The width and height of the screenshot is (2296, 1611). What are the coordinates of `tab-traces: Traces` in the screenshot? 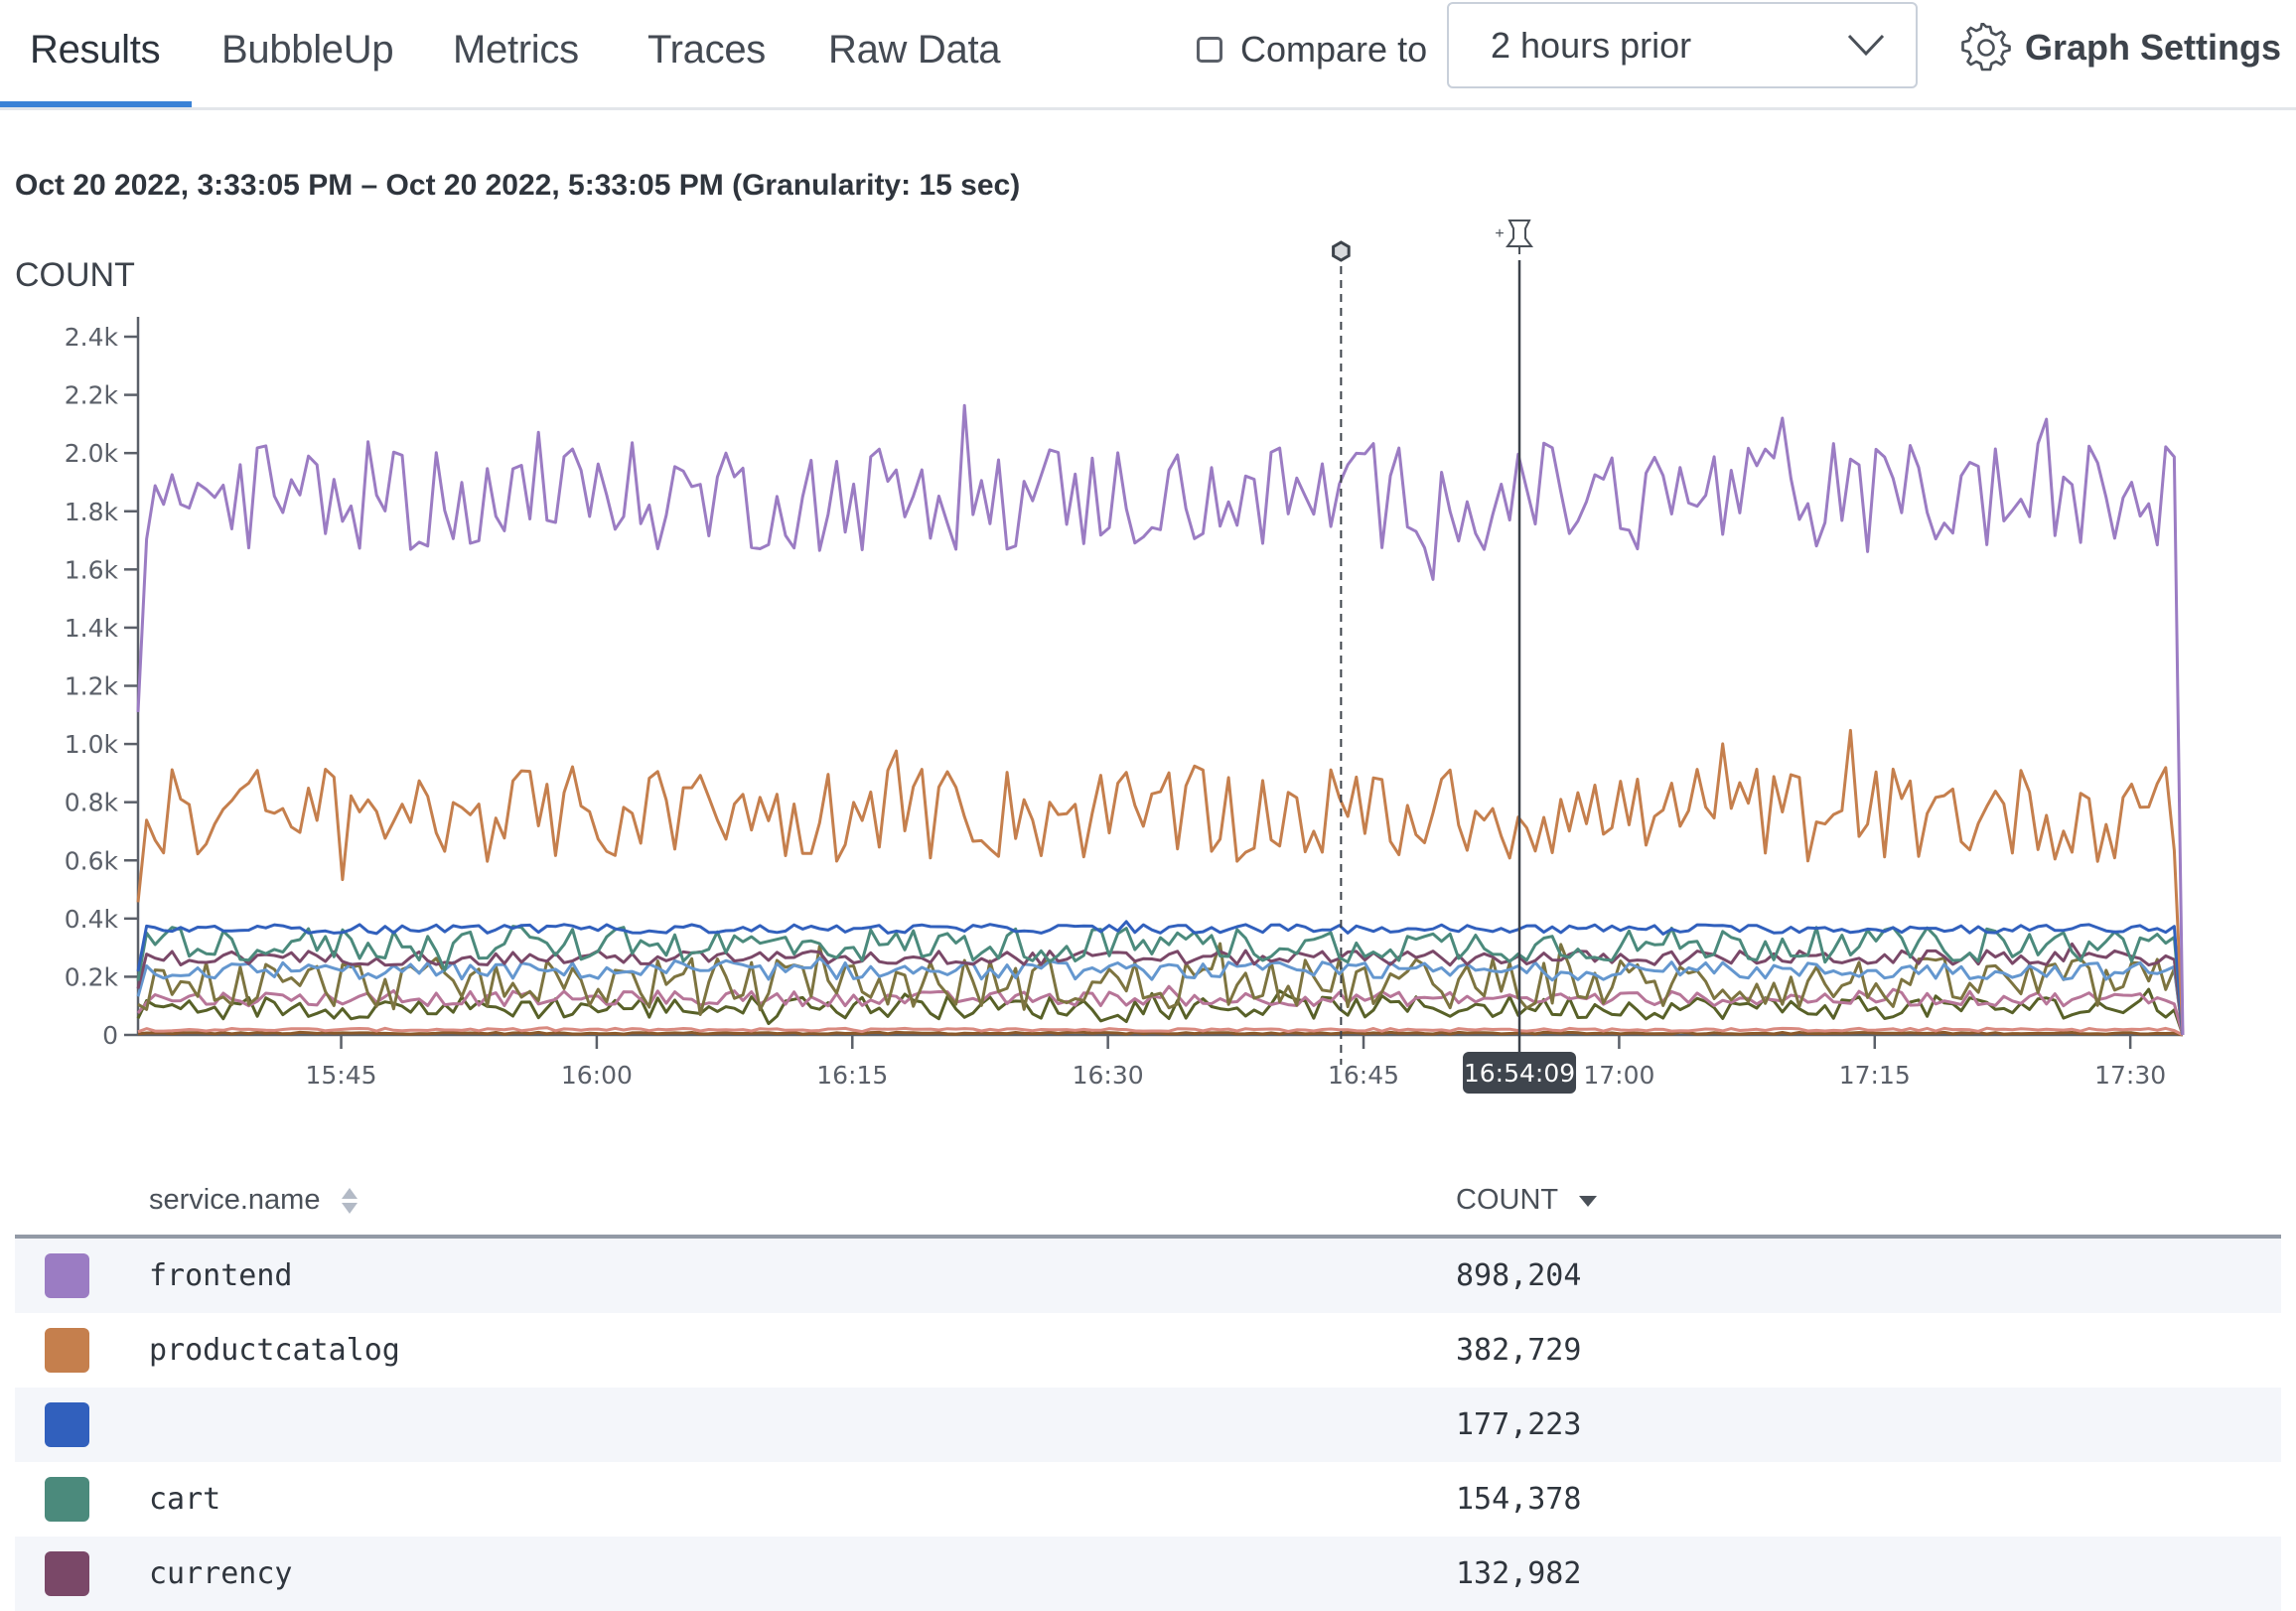 It's located at (706, 49).